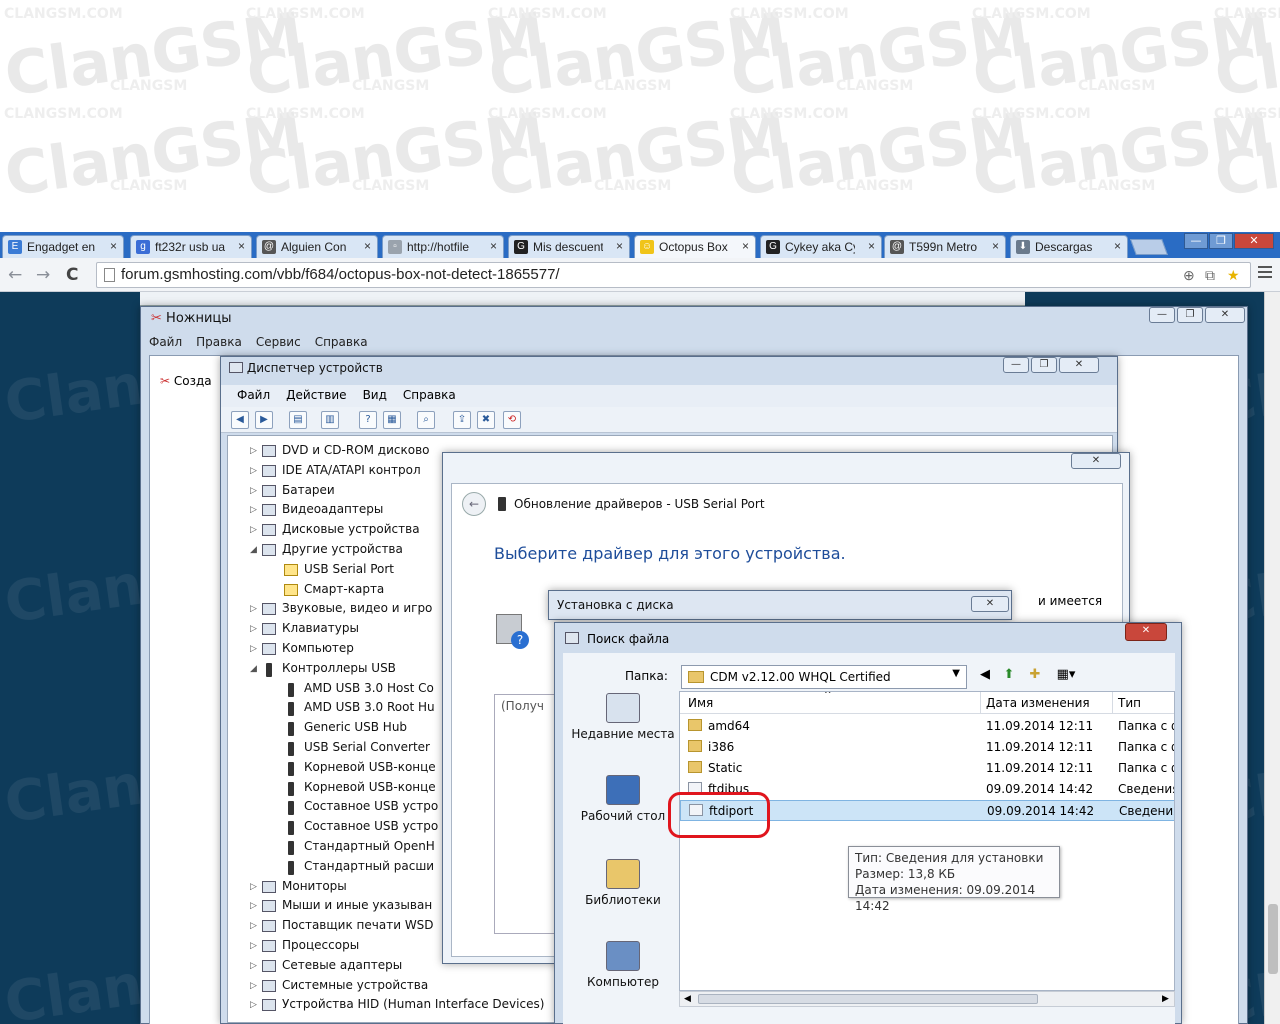 The image size is (1280, 1024). Describe the element at coordinates (264, 420) in the screenshot. I see `forward-icon: ▶` at that location.